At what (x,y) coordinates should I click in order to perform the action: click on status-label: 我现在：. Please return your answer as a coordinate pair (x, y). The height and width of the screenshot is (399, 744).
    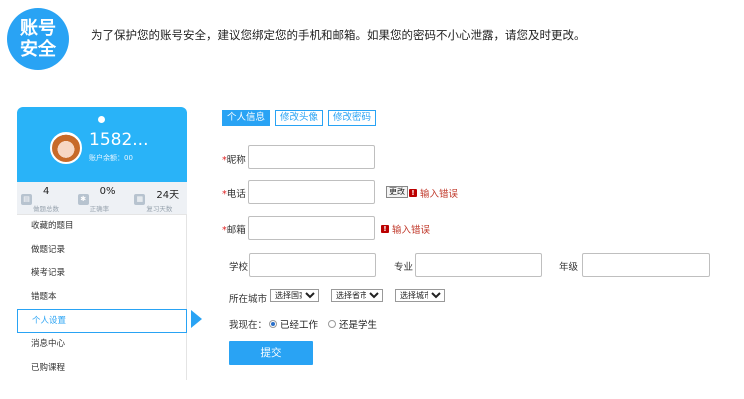
    Looking at the image, I should click on (248, 325).